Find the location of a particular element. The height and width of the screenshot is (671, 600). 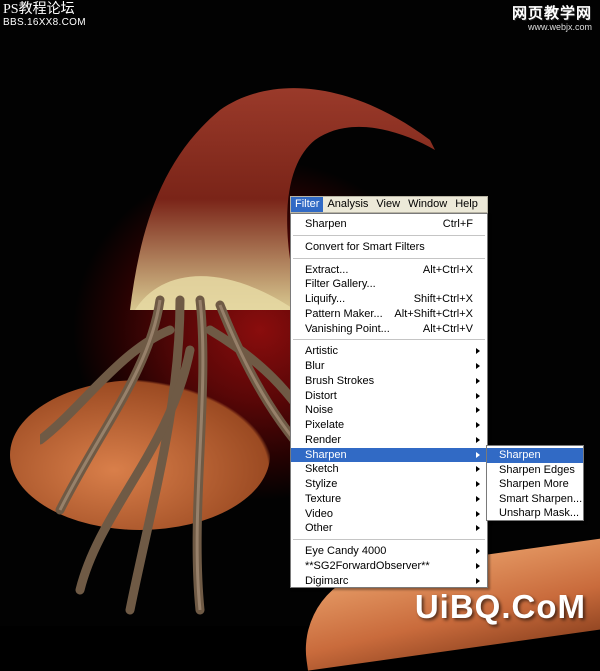

menu-item-label: Artistic is located at coordinates (321, 351).